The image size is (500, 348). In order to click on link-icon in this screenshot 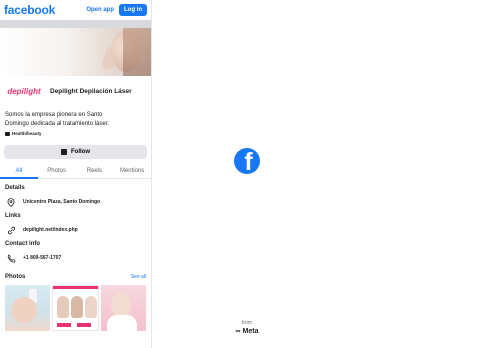, I will do `click(11, 230)`.